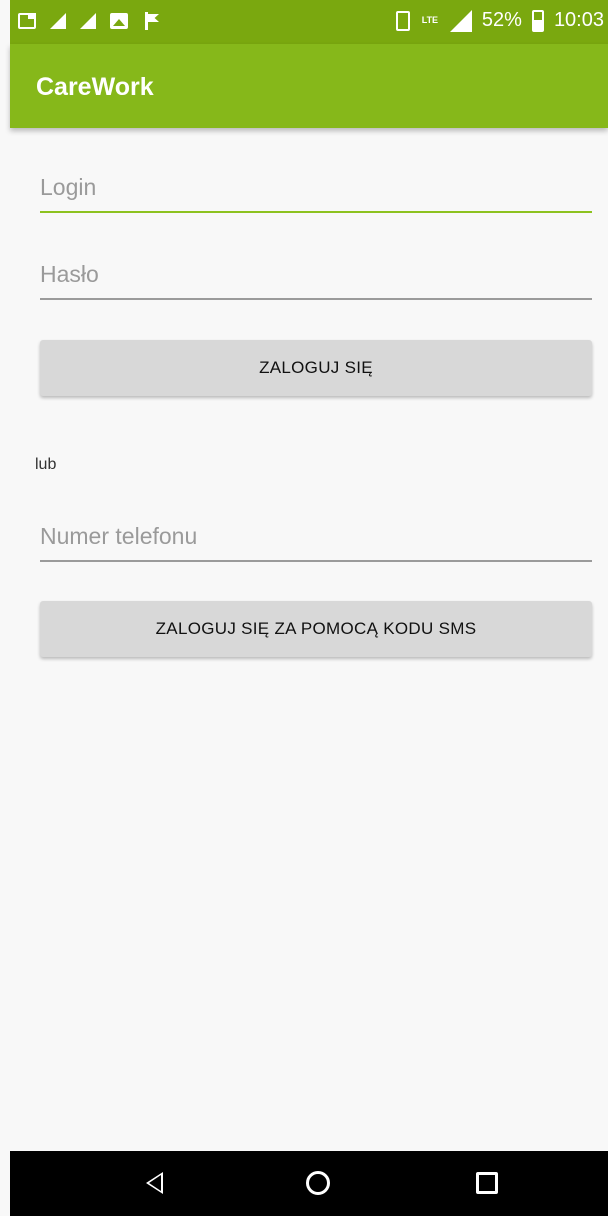  Describe the element at coordinates (537, 20) in the screenshot. I see `battery-icon` at that location.